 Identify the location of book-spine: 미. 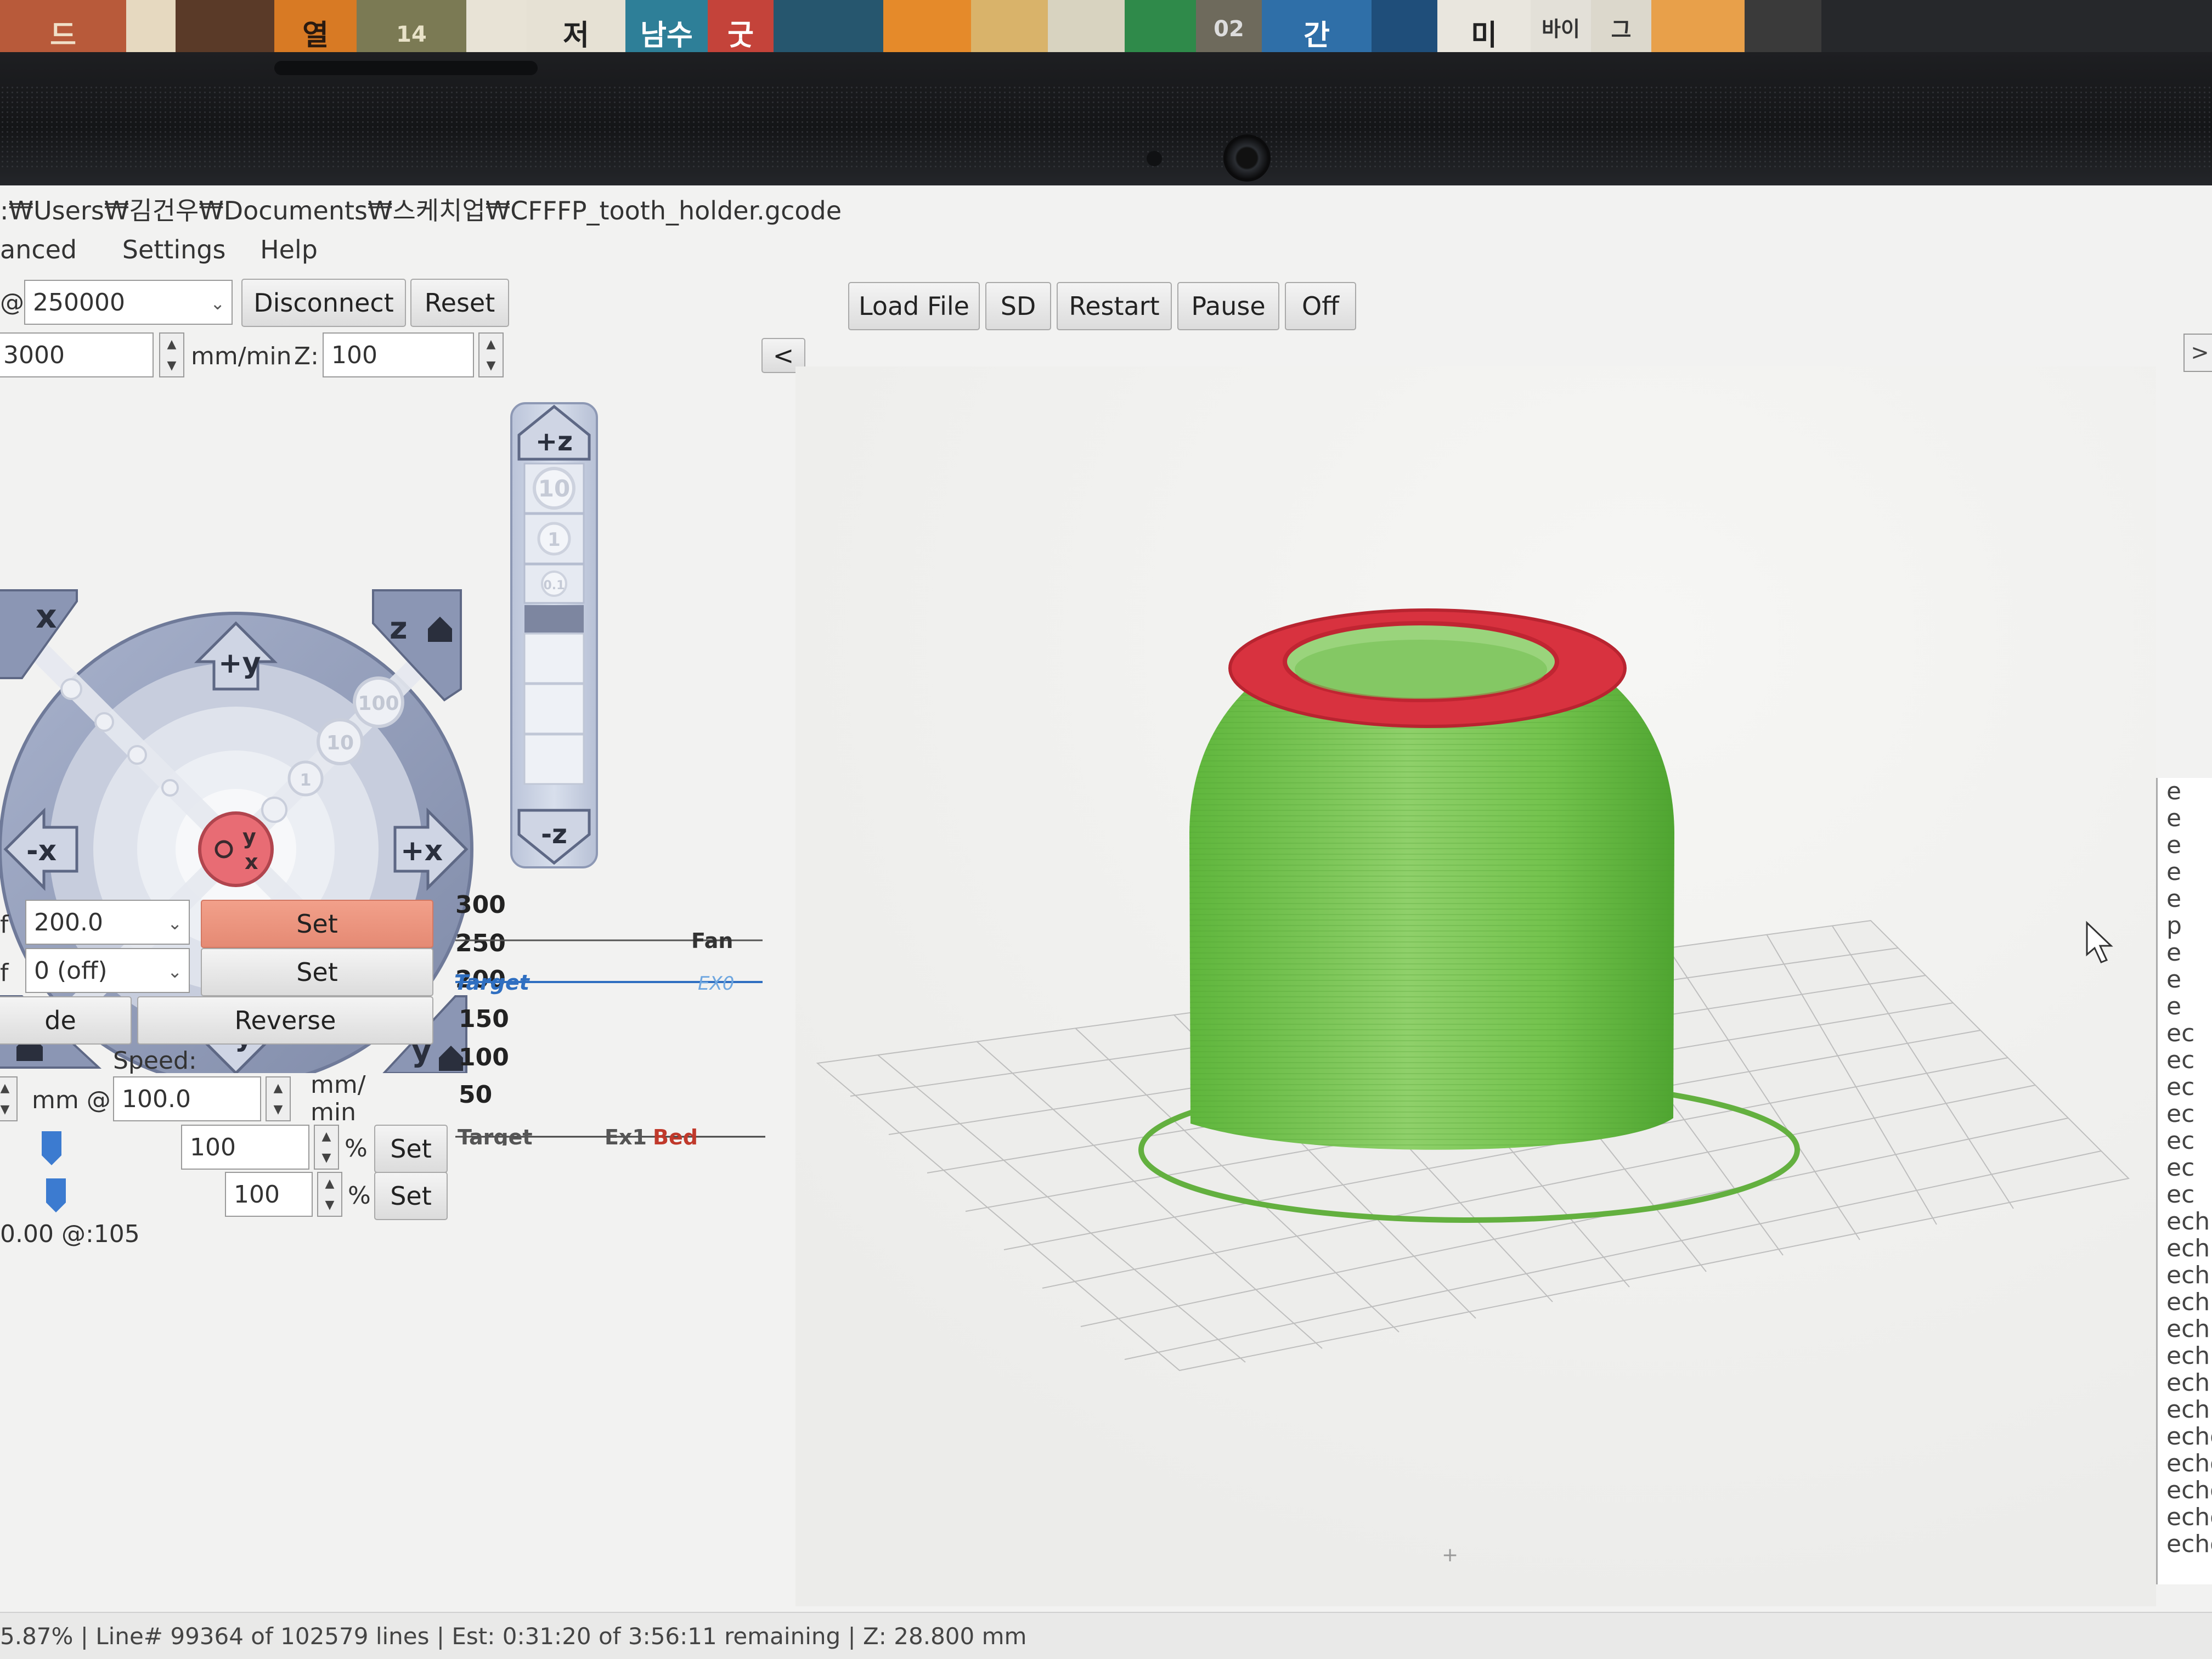
(1484, 30).